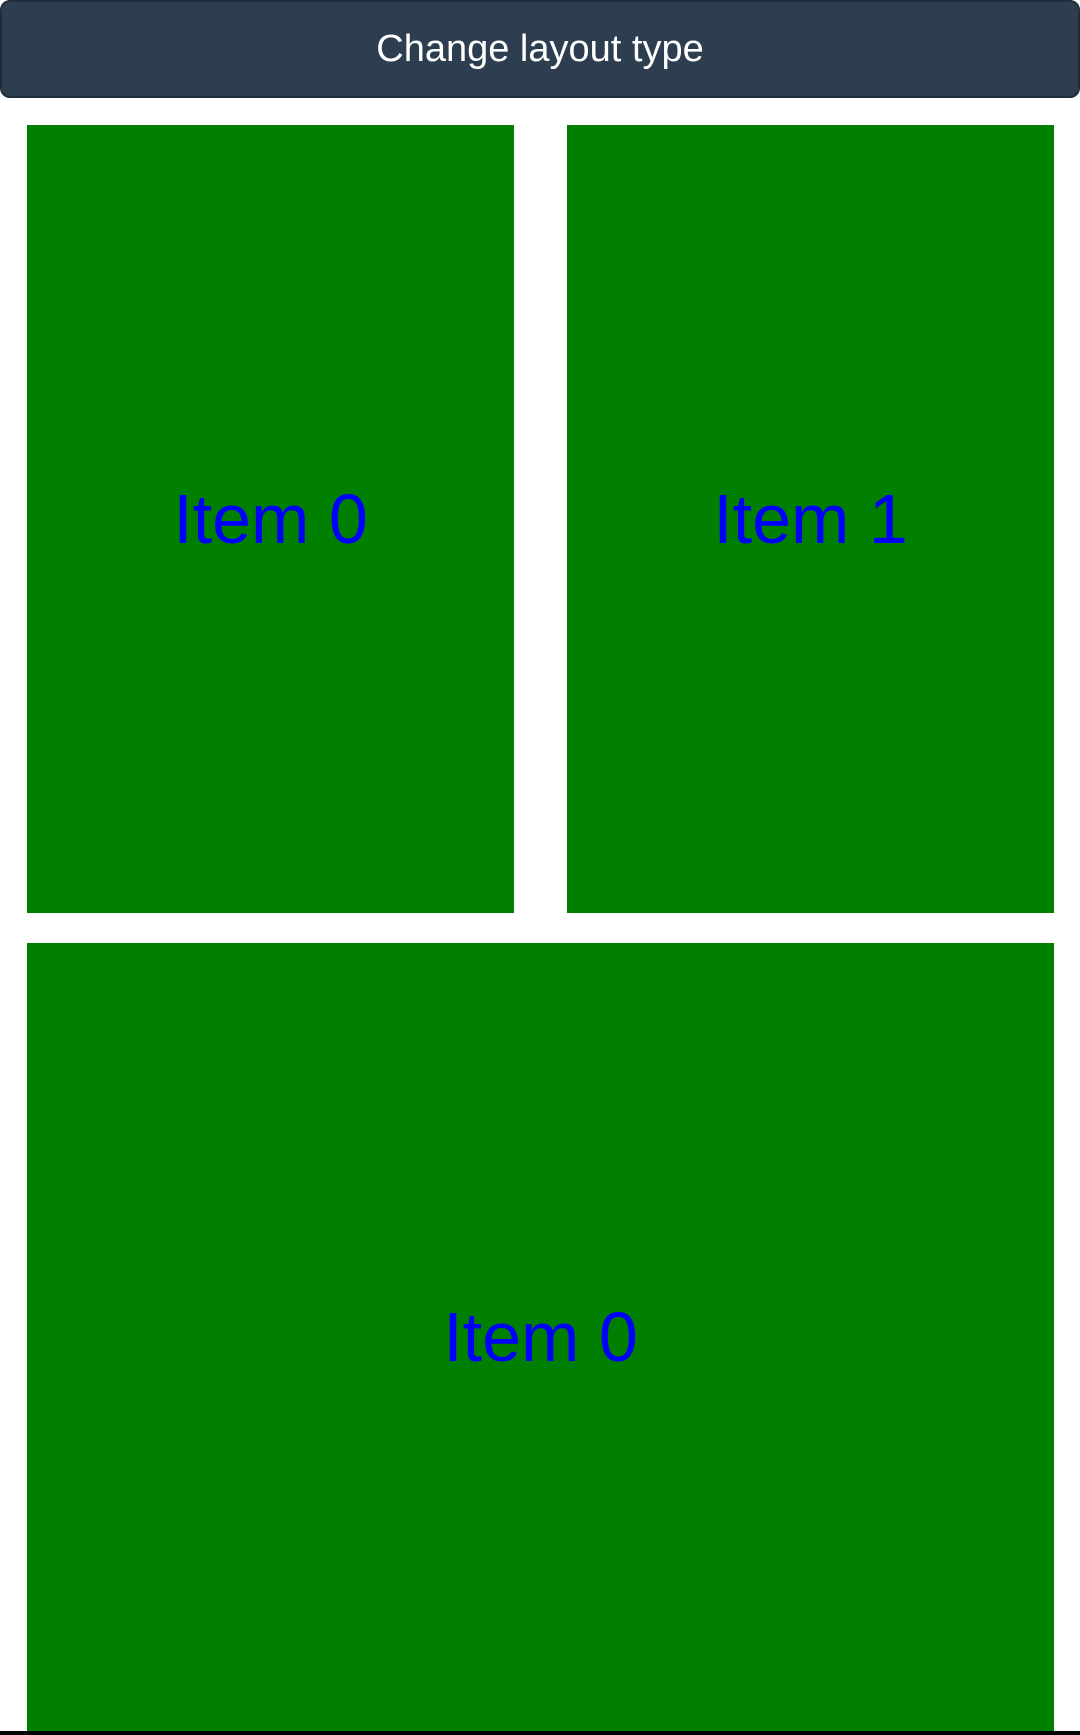  Describe the element at coordinates (540, 1733) in the screenshot. I see `bottom-divider` at that location.